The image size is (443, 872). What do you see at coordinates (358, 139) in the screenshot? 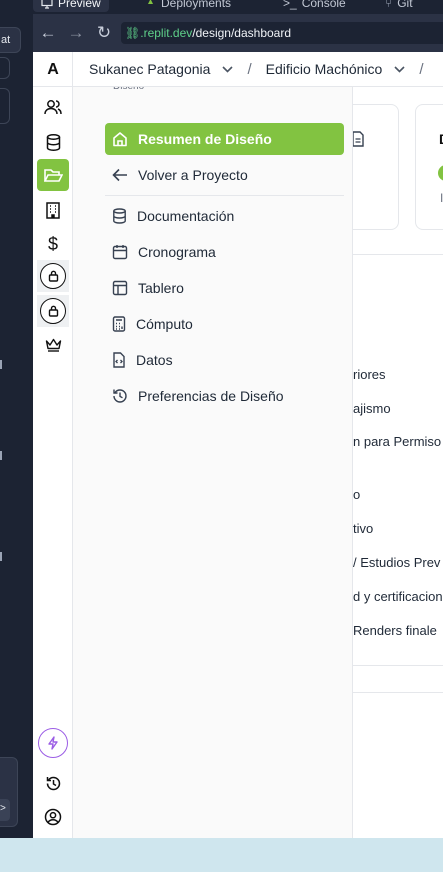
I see `document-icon` at bounding box center [358, 139].